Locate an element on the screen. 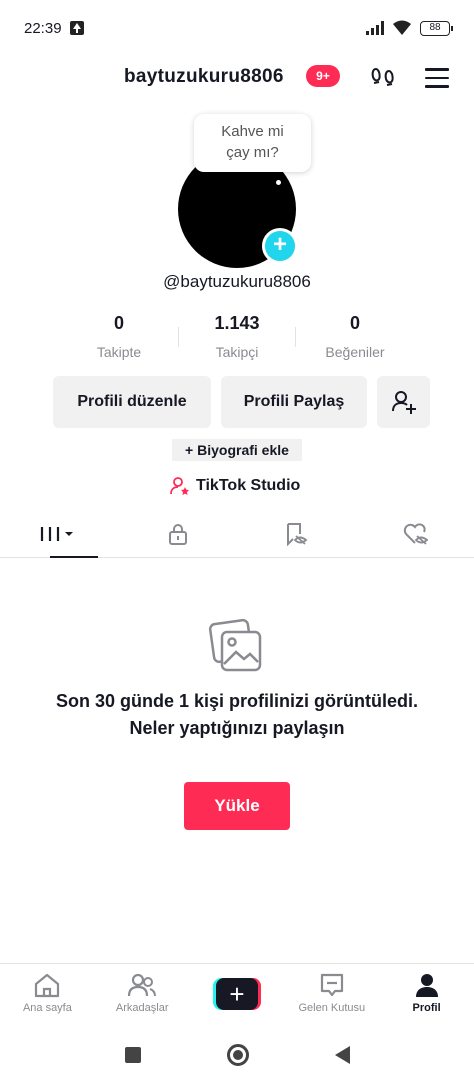  create-icon: + is located at coordinates (236, 994).